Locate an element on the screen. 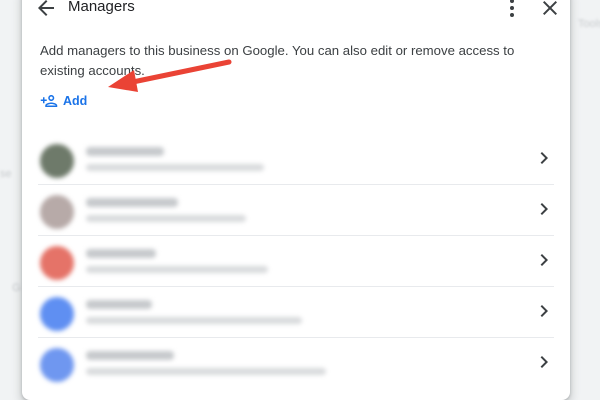  person-add-icon is located at coordinates (49, 101).